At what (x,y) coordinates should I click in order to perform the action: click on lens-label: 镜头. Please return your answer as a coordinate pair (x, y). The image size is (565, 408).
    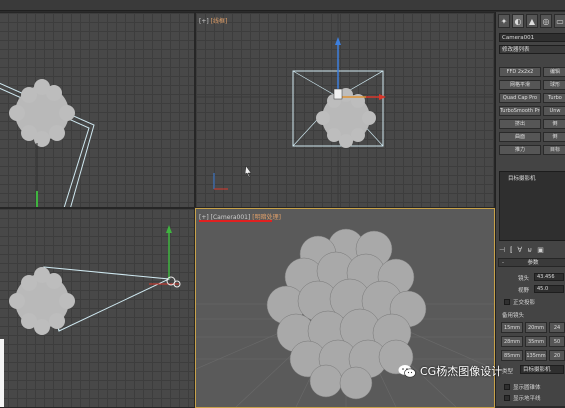
    Looking at the image, I should click on (524, 279).